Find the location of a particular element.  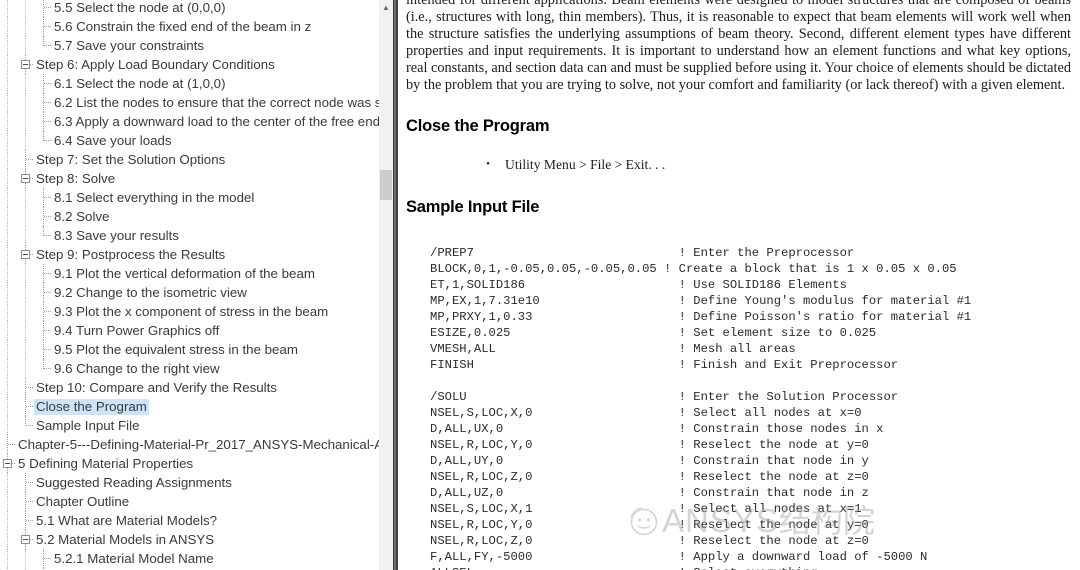

toc-item: 9.2 Change to the isometric view is located at coordinates (196, 292).